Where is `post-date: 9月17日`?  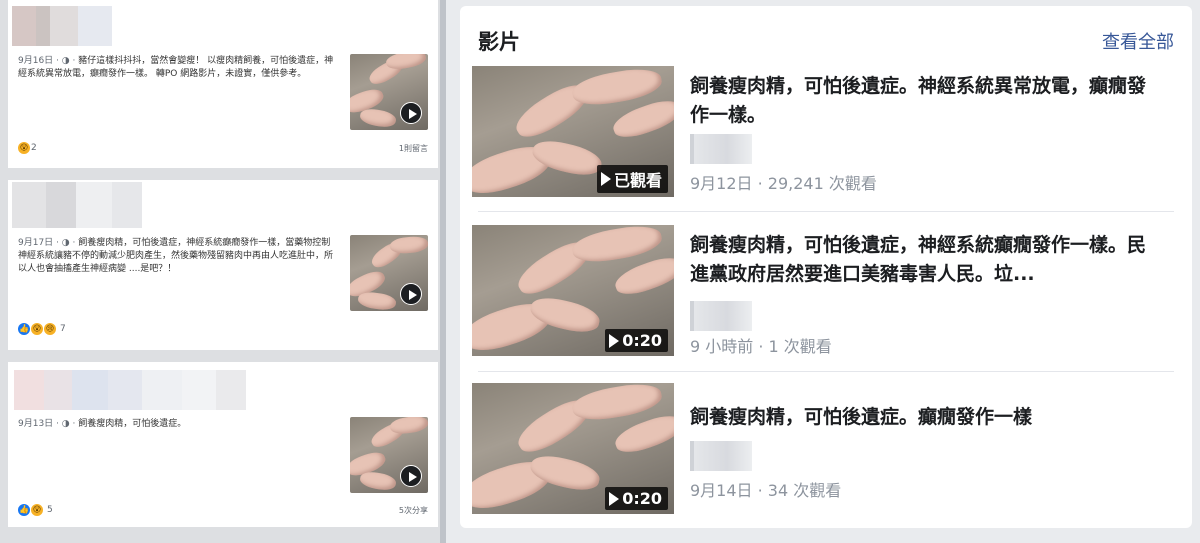 post-date: 9月17日 is located at coordinates (35, 243).